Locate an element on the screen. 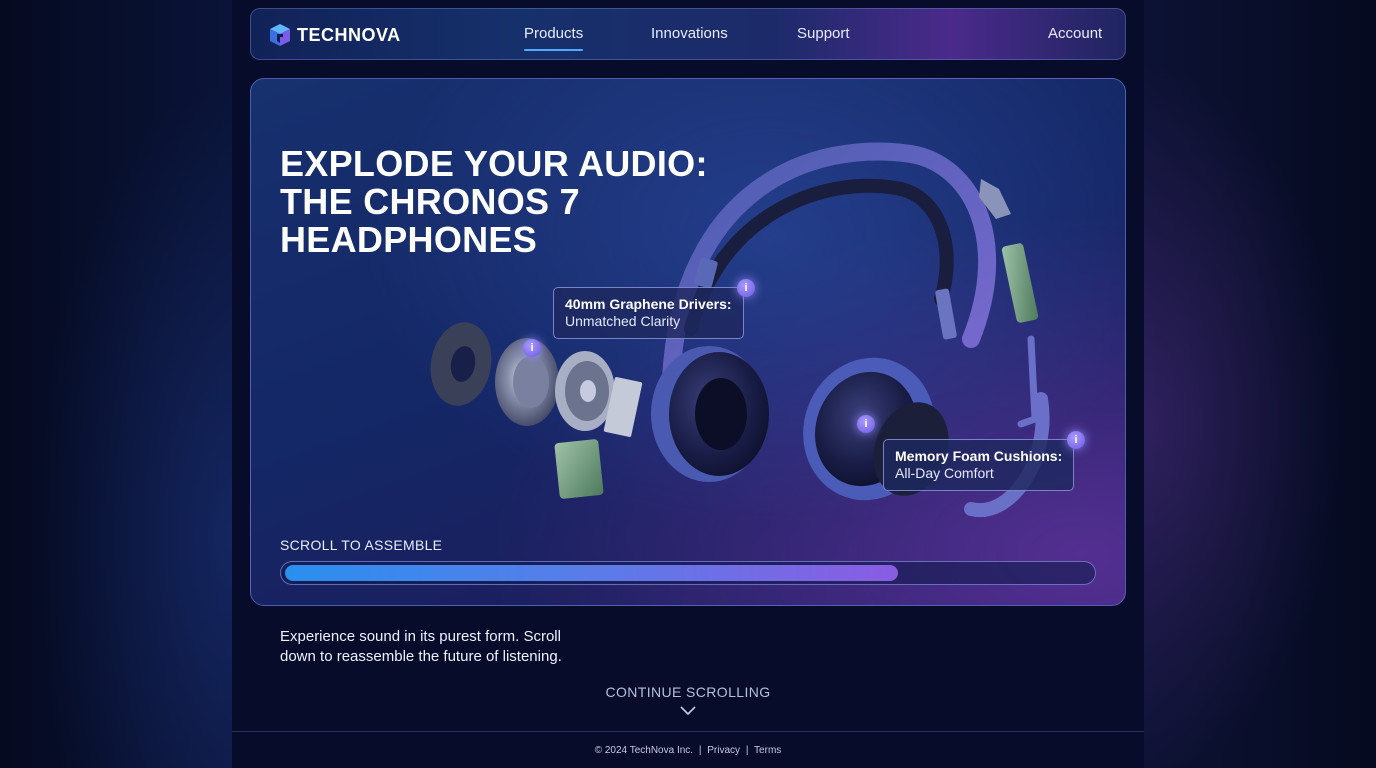  chevron-down-icon is located at coordinates (688, 710).